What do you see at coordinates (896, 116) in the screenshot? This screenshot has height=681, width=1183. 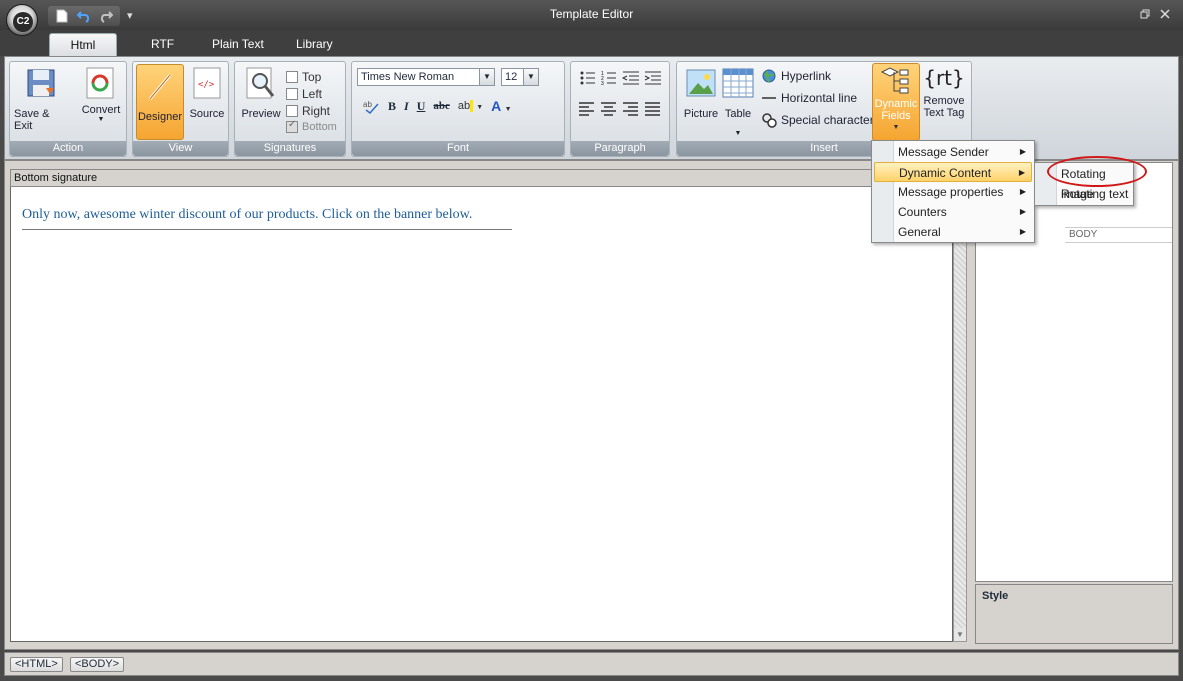 I see `dynamic-fields-label-2: Fields` at bounding box center [896, 116].